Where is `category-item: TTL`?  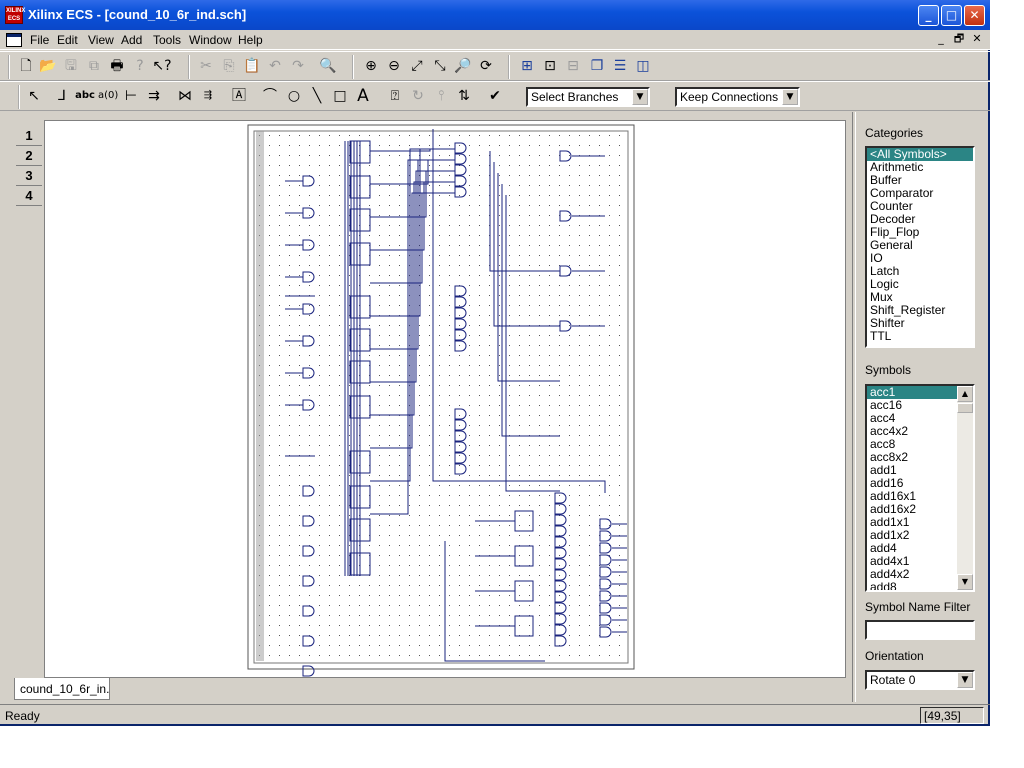 category-item: TTL is located at coordinates (920, 336).